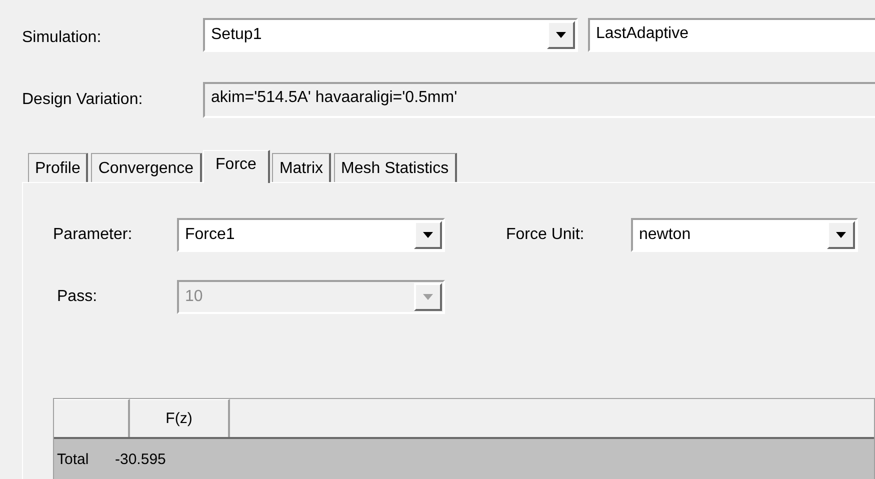 The image size is (875, 479). What do you see at coordinates (546, 235) in the screenshot?
I see `force-unit-label: Force Unit:` at bounding box center [546, 235].